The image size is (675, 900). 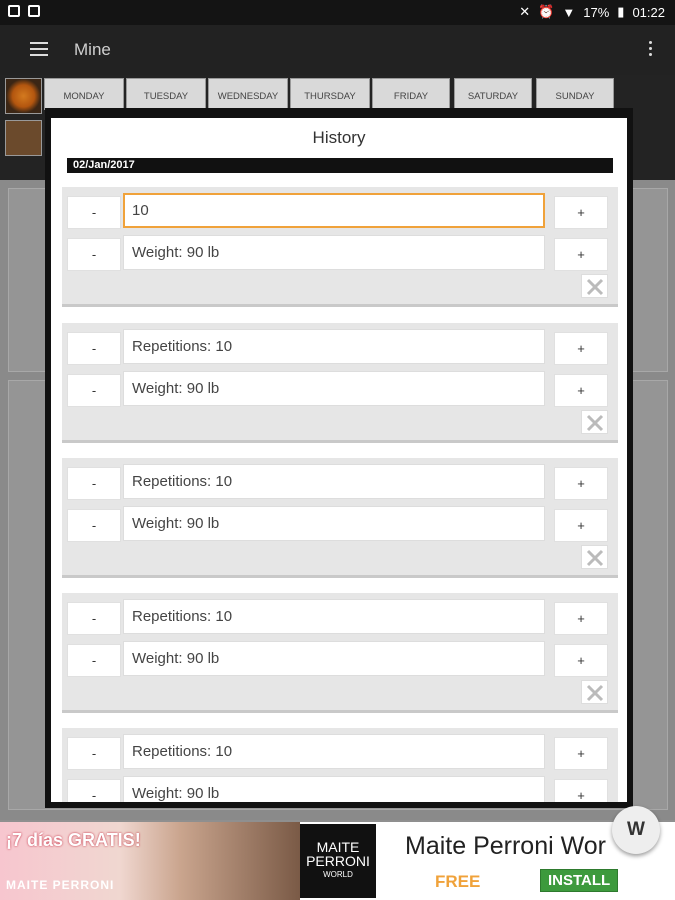 I want to click on ad-title: Maite Perroni Wor, so click(x=505, y=846).